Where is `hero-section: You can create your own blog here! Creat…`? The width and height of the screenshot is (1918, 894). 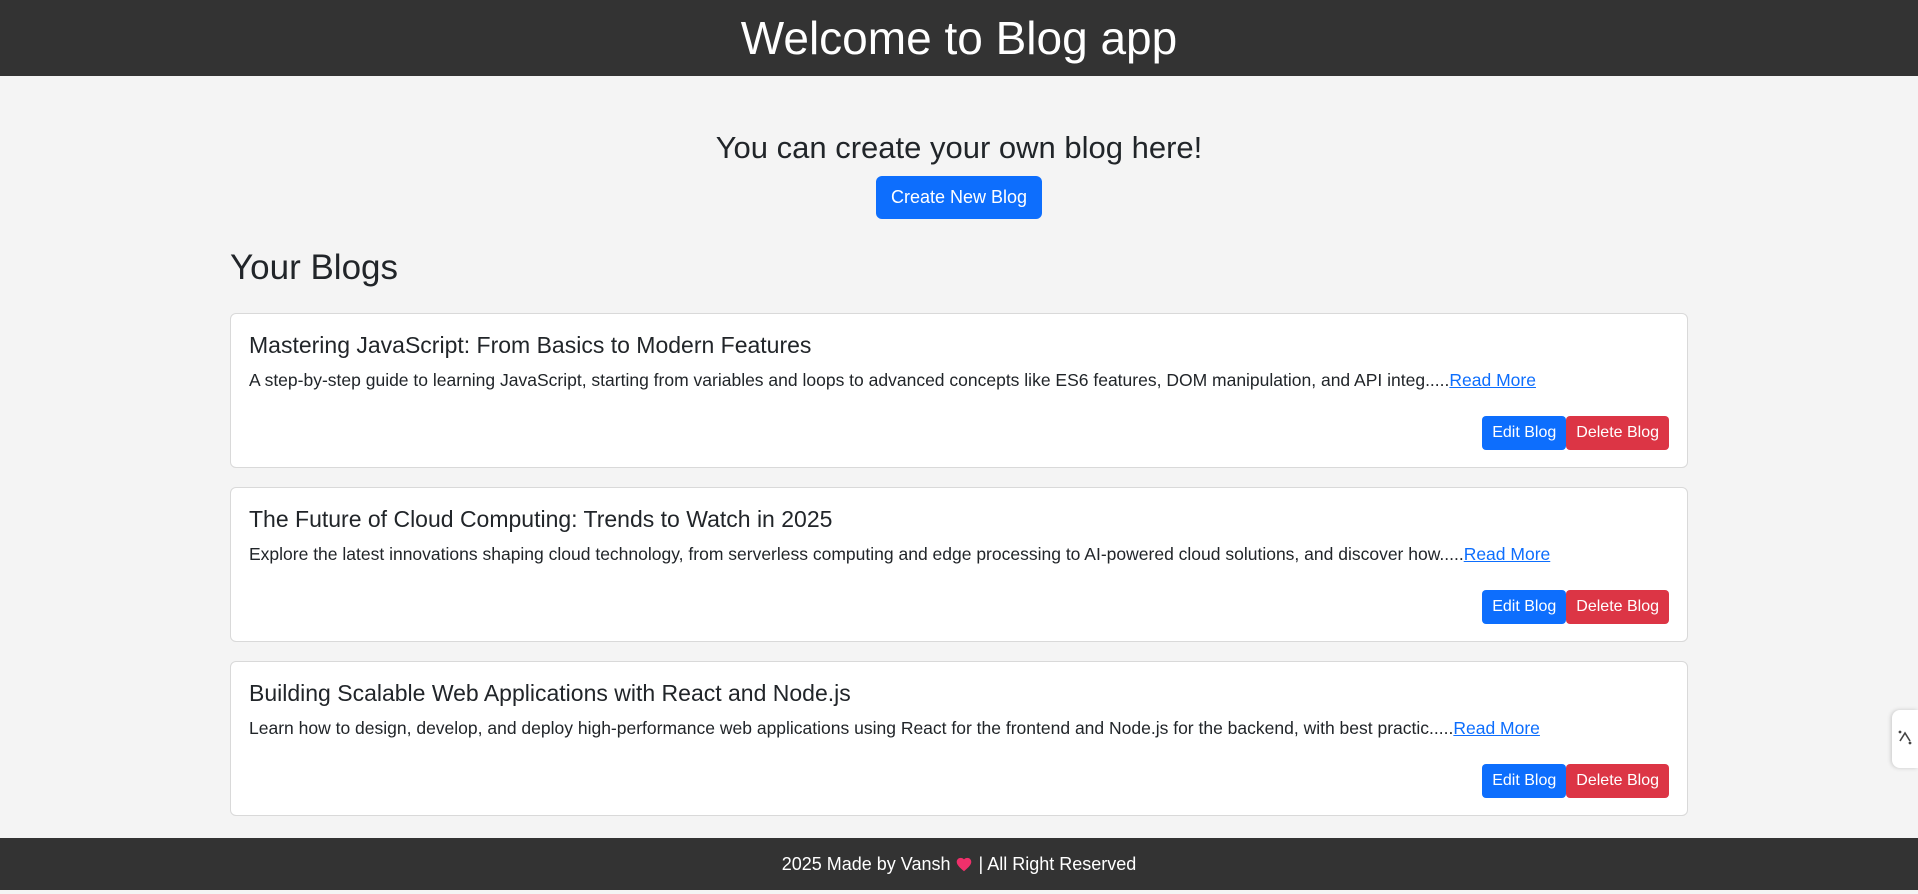 hero-section: You can create your own blog here! Creat… is located at coordinates (959, 174).